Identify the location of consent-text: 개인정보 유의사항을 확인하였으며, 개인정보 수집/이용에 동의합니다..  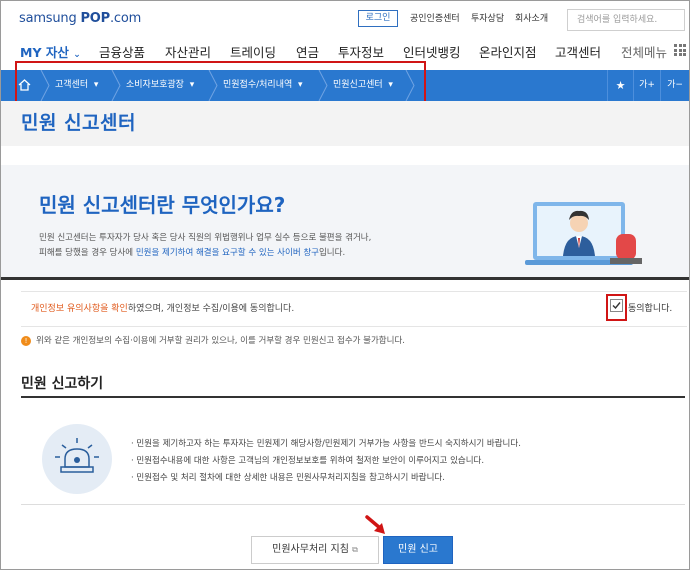
(162, 307).